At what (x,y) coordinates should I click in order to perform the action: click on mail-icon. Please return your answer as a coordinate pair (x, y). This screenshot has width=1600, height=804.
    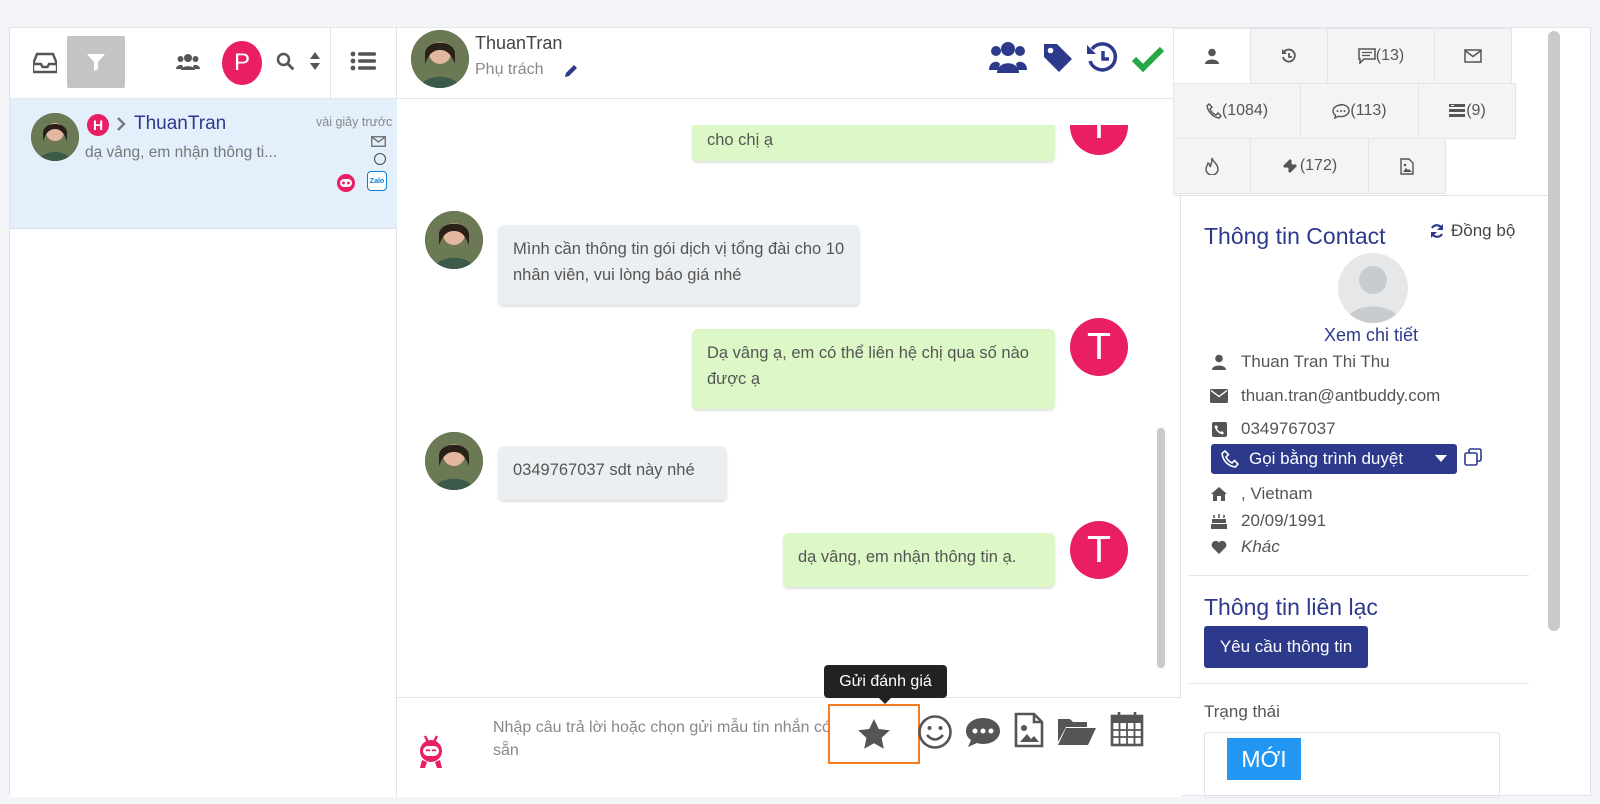
    Looking at the image, I should click on (378, 143).